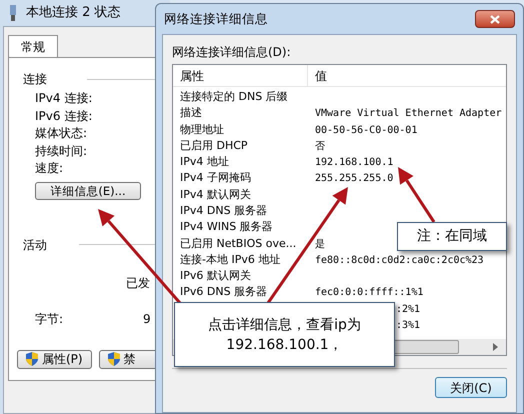 This screenshot has height=414, width=524. Describe the element at coordinates (320, 146) in the screenshot. I see `value-cell: 否` at that location.